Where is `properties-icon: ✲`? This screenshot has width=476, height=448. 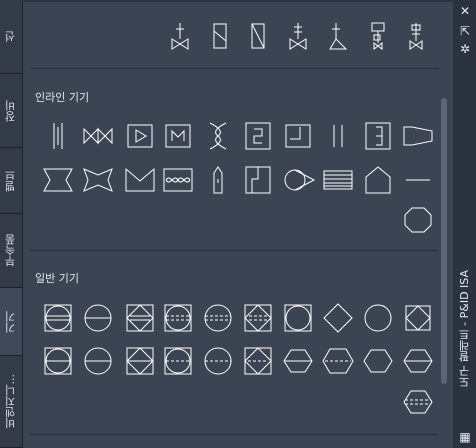
properties-icon: ✲ is located at coordinates (465, 49).